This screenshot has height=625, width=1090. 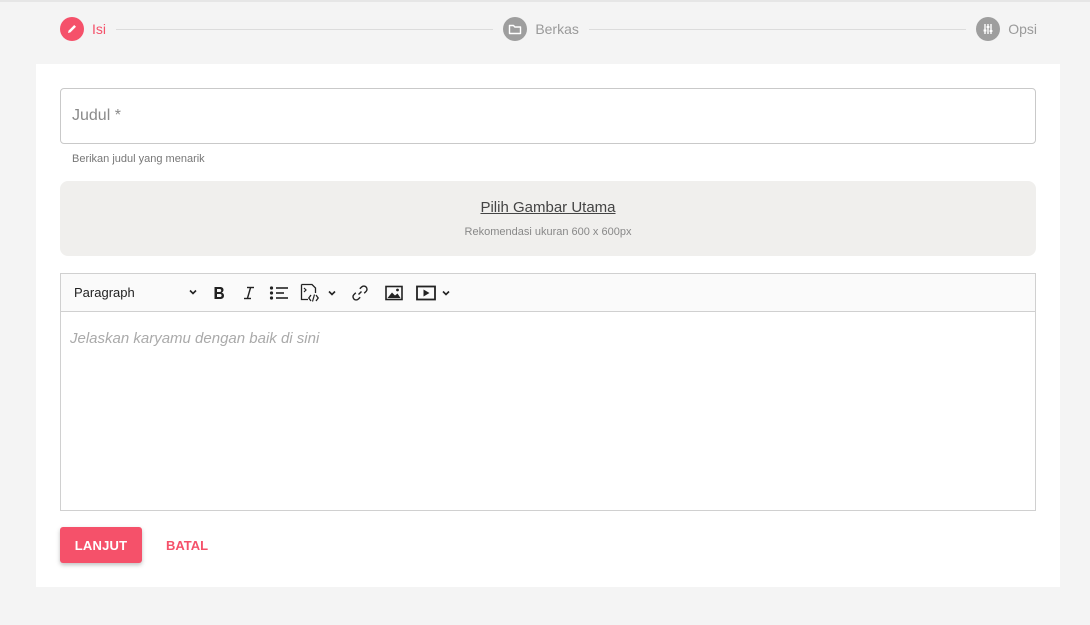 I want to click on cover-image-size-hint: Rekomendasi ukuran 600 x 600px, so click(x=548, y=232).